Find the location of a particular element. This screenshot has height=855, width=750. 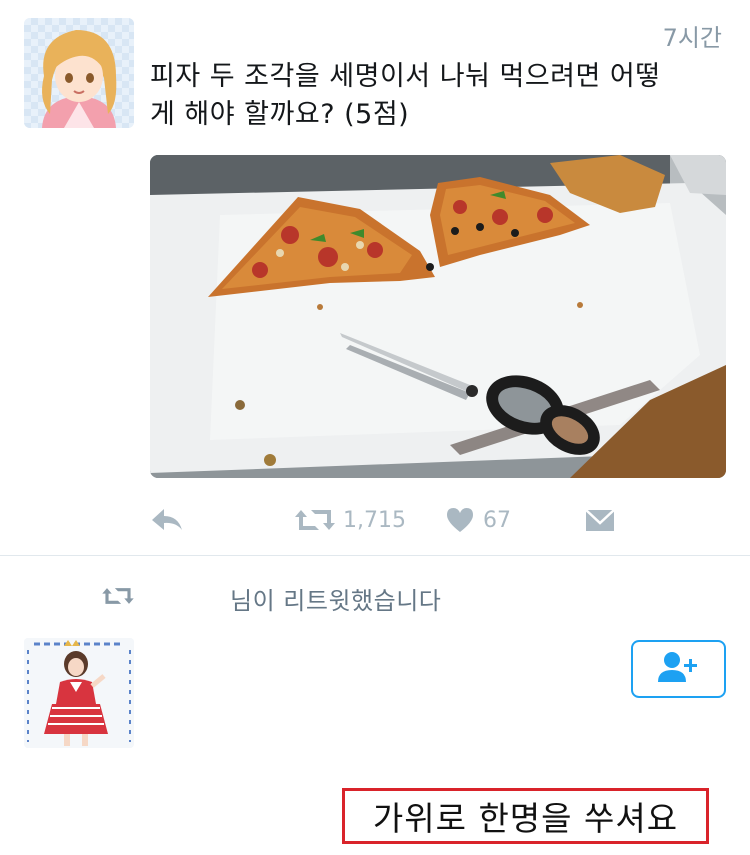

avatar-illustration is located at coordinates (79, 73).